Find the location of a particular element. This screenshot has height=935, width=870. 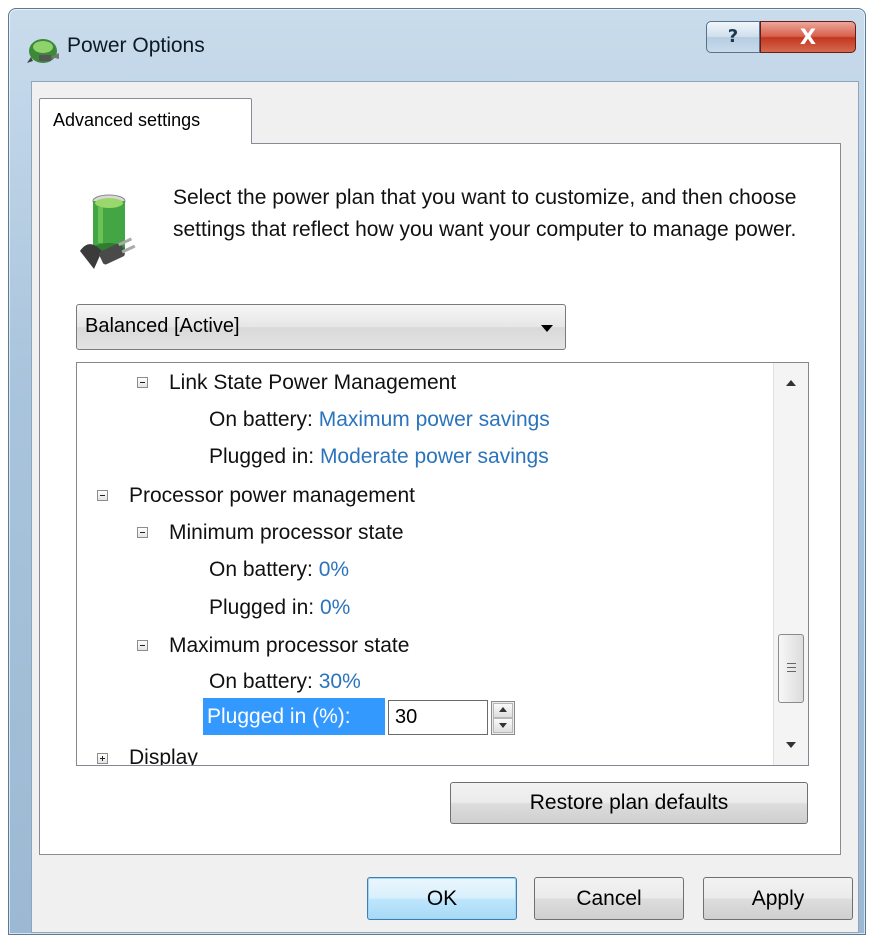

tree-item-processor: Processor power management is located at coordinates (272, 496).